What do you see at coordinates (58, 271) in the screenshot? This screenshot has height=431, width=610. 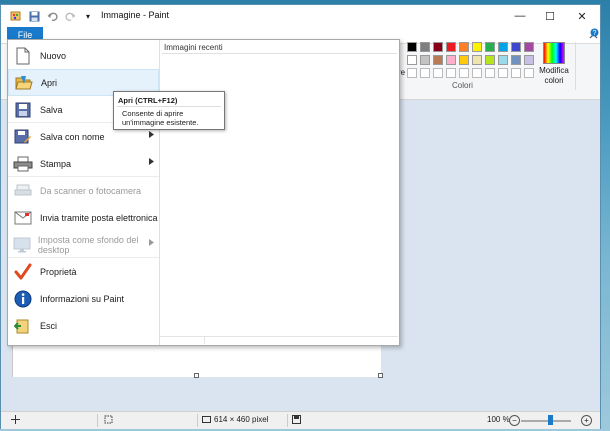 I see `file-menu-item-label: Proprietà` at bounding box center [58, 271].